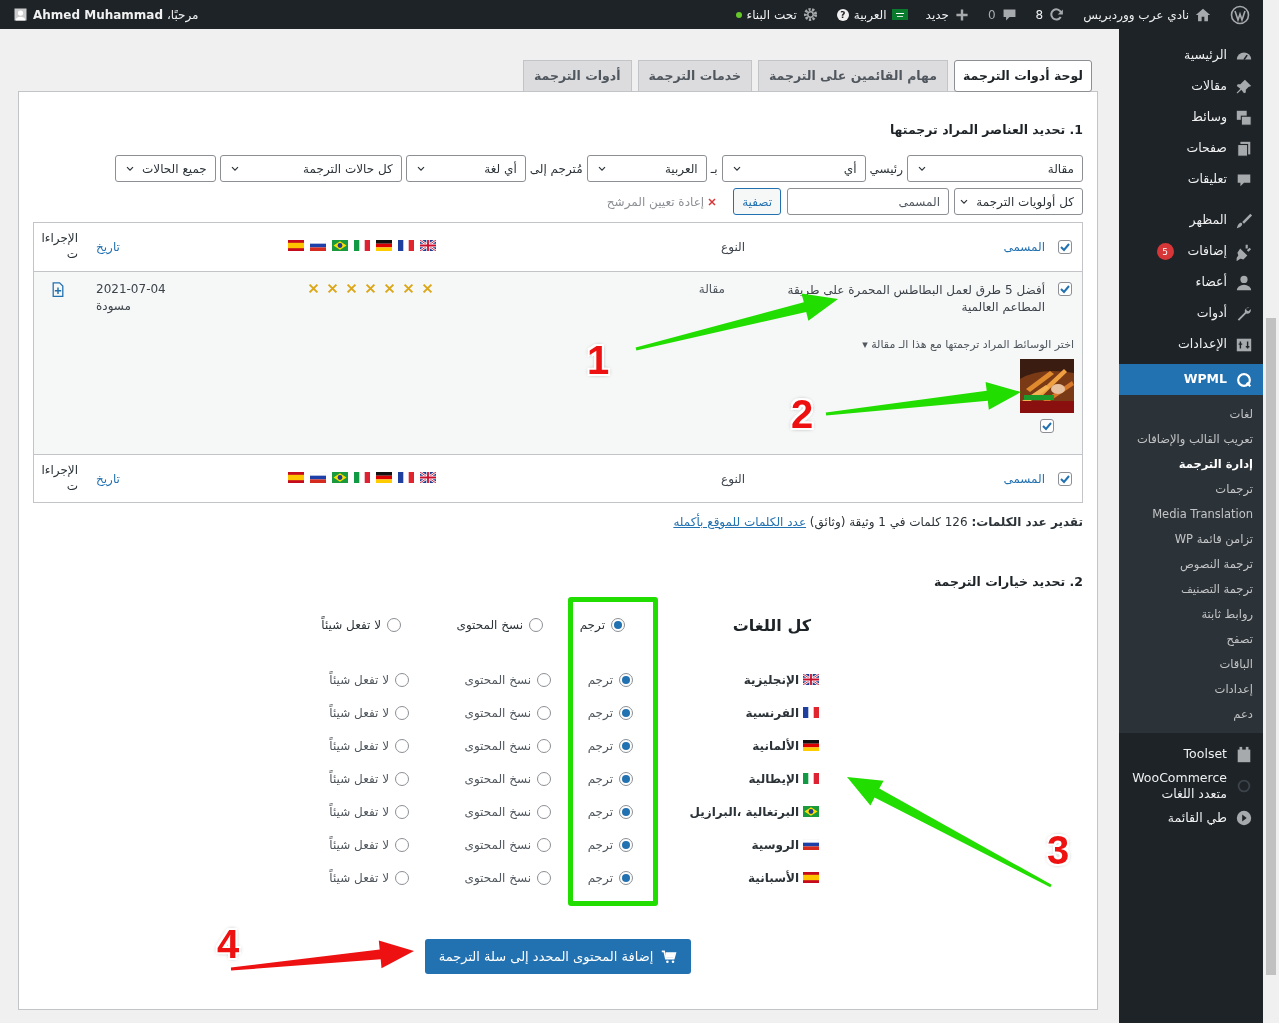 This screenshot has height=1023, width=1279. What do you see at coordinates (1191, 514) in the screenshot?
I see `submenu-item: Media Translation` at bounding box center [1191, 514].